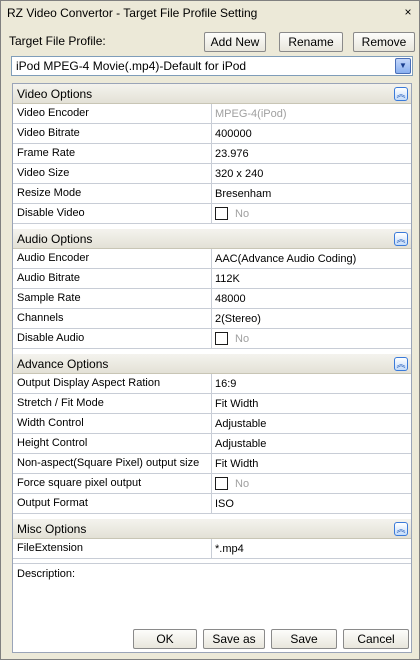  What do you see at coordinates (251, 114) in the screenshot?
I see `option-value: MPEG-4(iPod)` at bounding box center [251, 114].